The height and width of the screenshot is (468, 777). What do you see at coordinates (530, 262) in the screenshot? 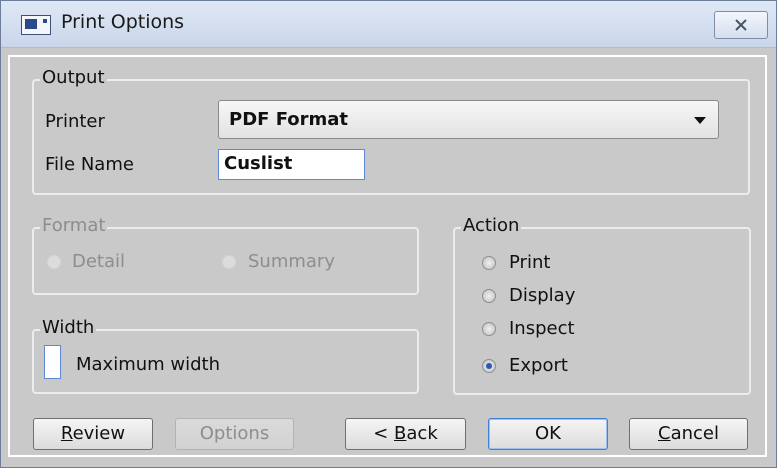
I see `print-label: Print` at bounding box center [530, 262].